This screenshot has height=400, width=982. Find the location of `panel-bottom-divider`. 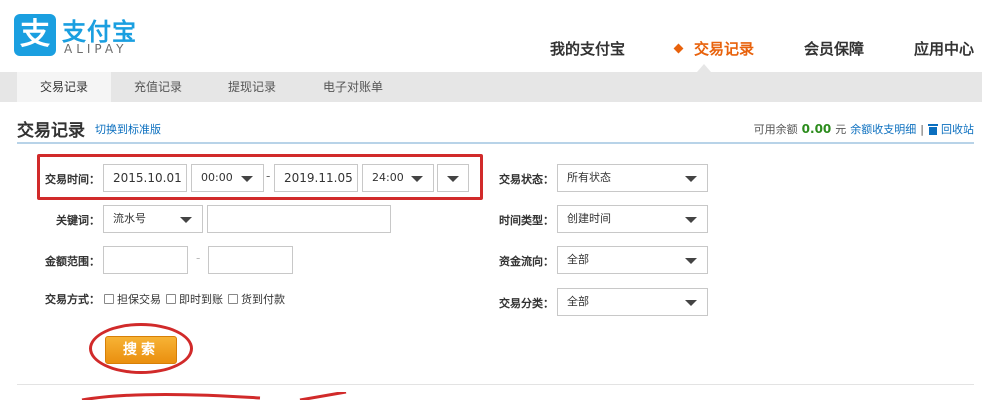

panel-bottom-divider is located at coordinates (495, 384).